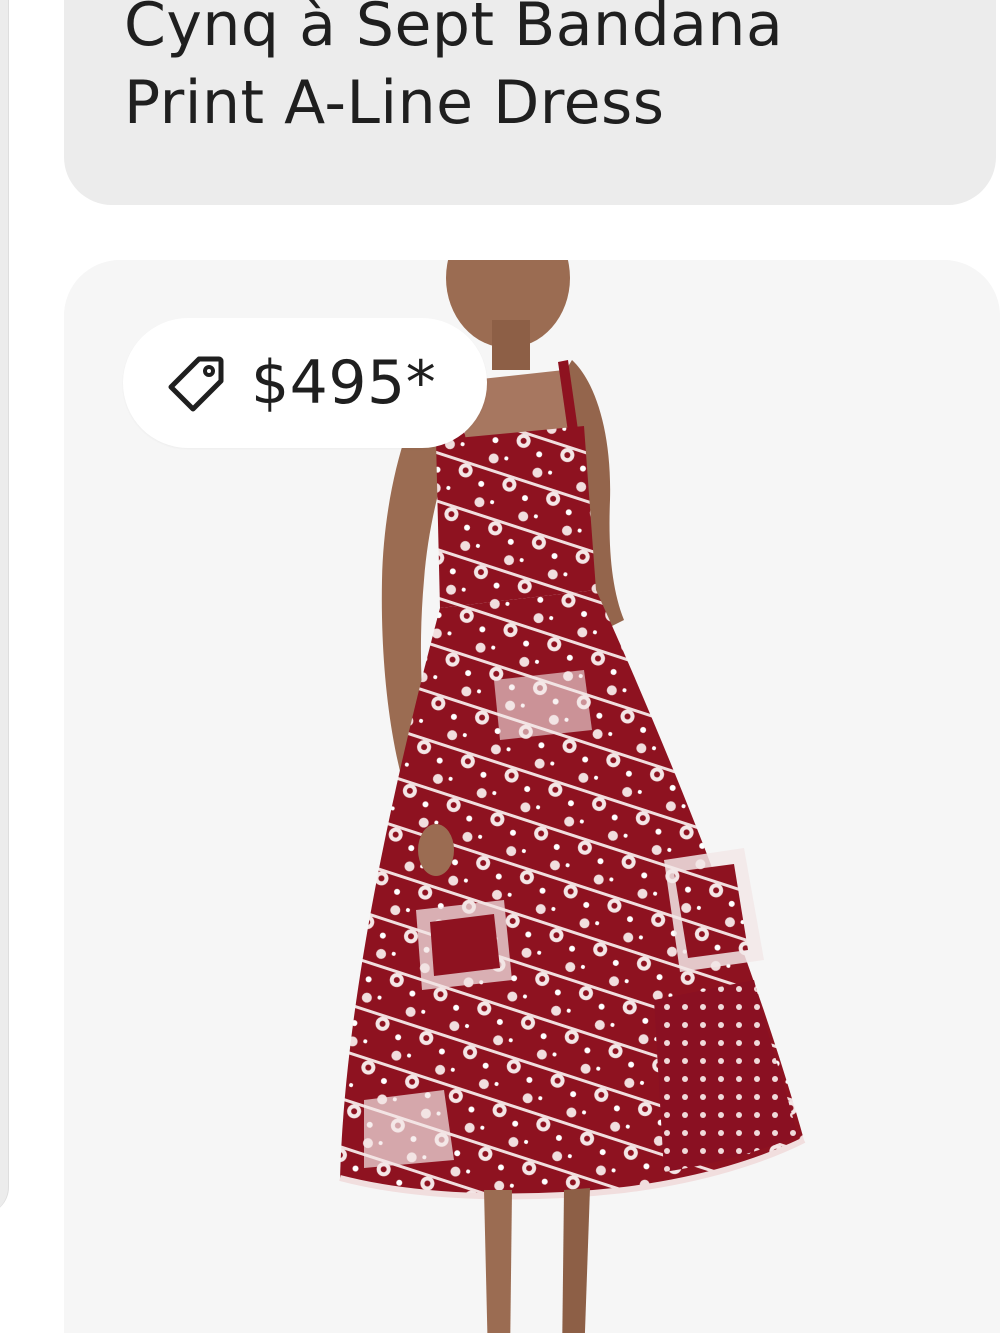  I want to click on price-chip: $495*, so click(305, 383).